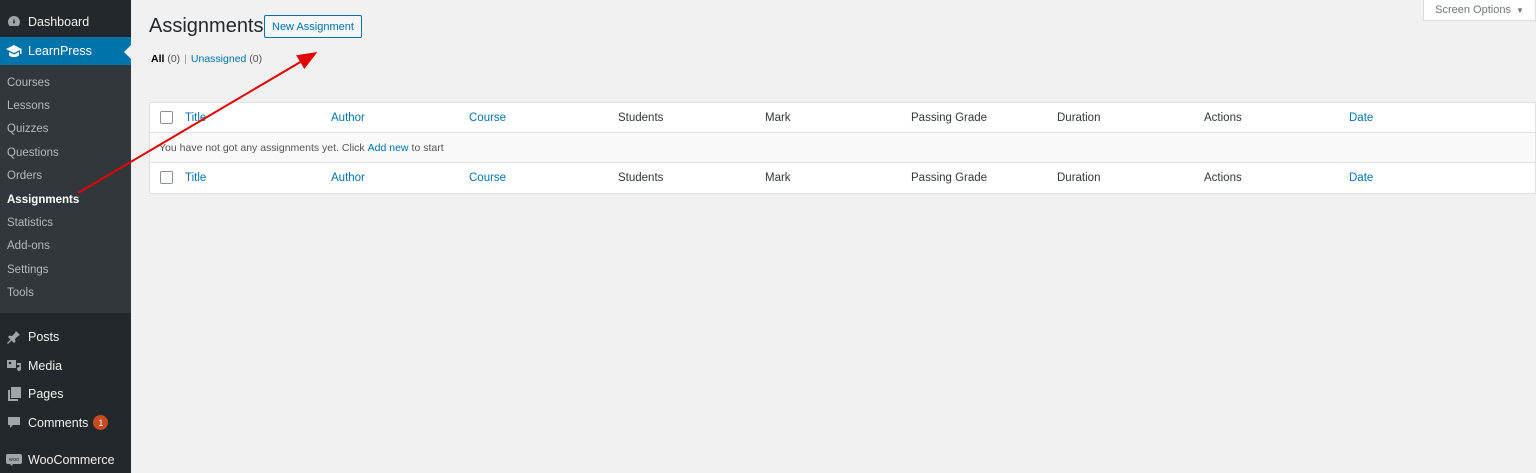  I want to click on empty-message-suffix: to start, so click(427, 147).